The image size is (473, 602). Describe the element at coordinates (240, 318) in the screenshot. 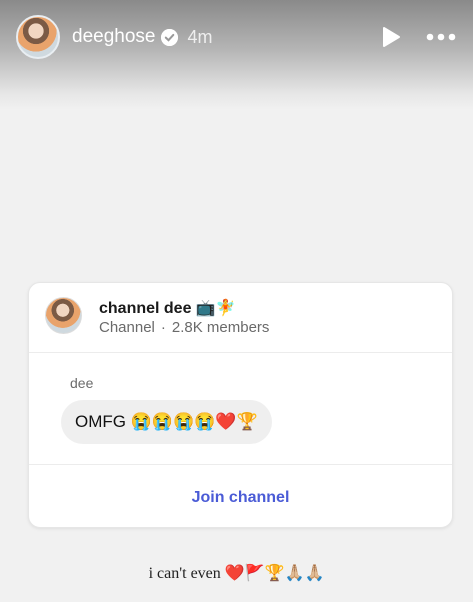

I see `channel-info: channel dee 📺🧚 Channel · 2.8K members` at that location.